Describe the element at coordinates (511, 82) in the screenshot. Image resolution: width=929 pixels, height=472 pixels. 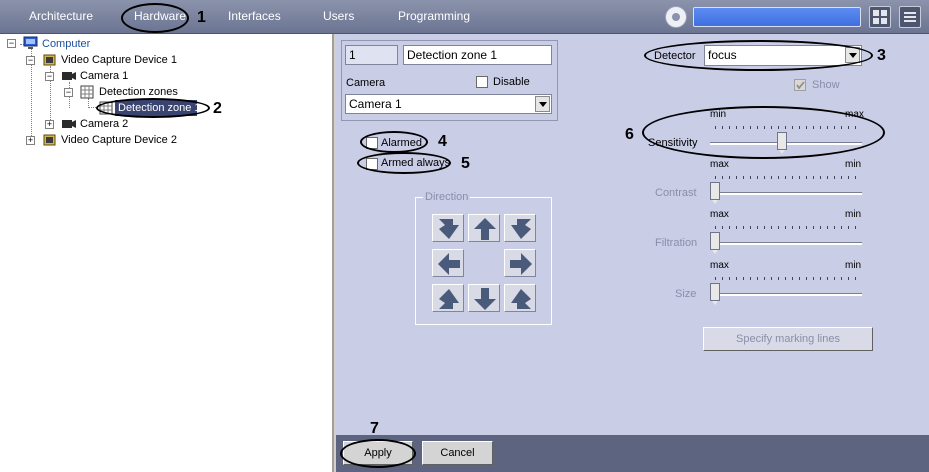
I see `disable-label: Disable` at that location.